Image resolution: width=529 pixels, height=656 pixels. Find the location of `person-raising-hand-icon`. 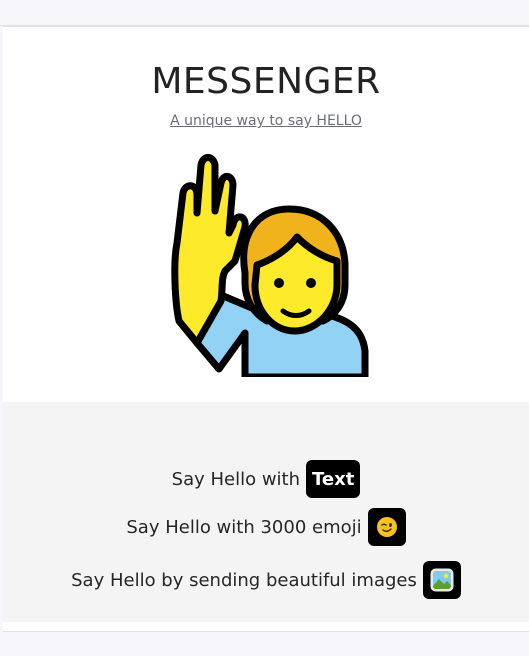

person-raising-hand-icon is located at coordinates (270, 265).